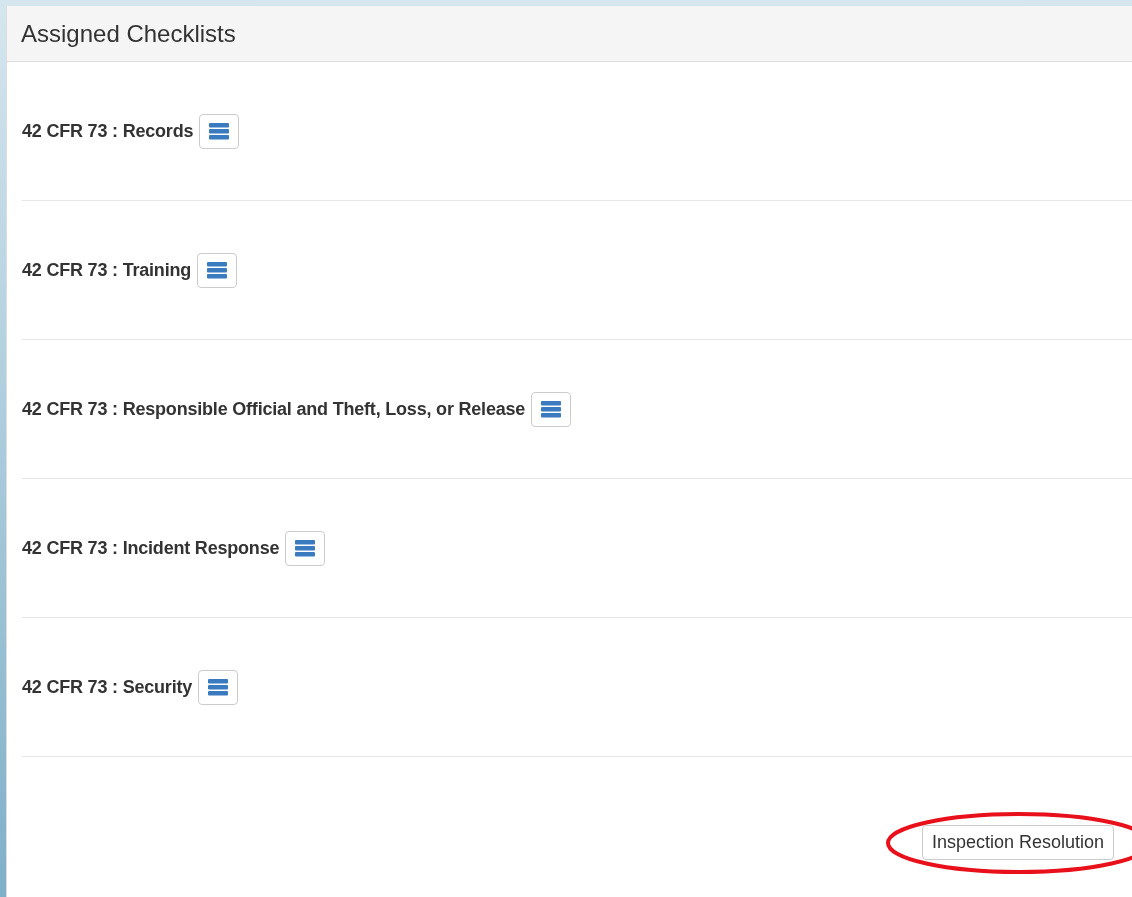 Image resolution: width=1132 pixels, height=897 pixels. What do you see at coordinates (151, 548) in the screenshot?
I see `checklist-title: 42 CFR 73 : Incident Response` at bounding box center [151, 548].